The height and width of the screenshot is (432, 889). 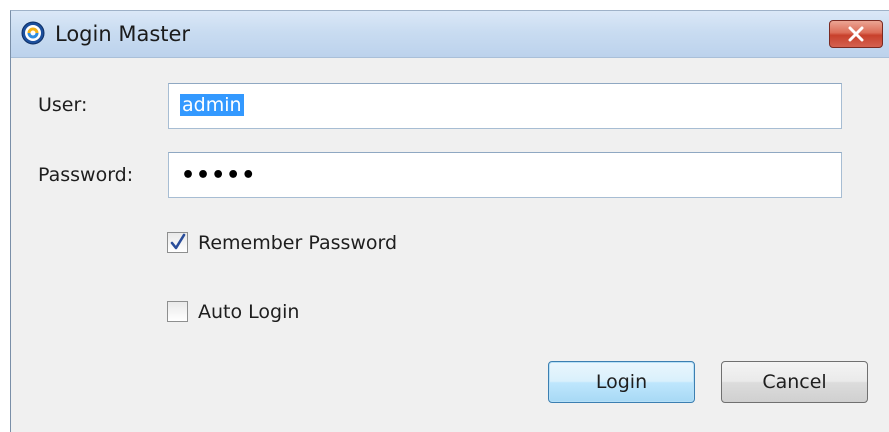 What do you see at coordinates (177, 311) in the screenshot?
I see `auto-login-checkbox` at bounding box center [177, 311].